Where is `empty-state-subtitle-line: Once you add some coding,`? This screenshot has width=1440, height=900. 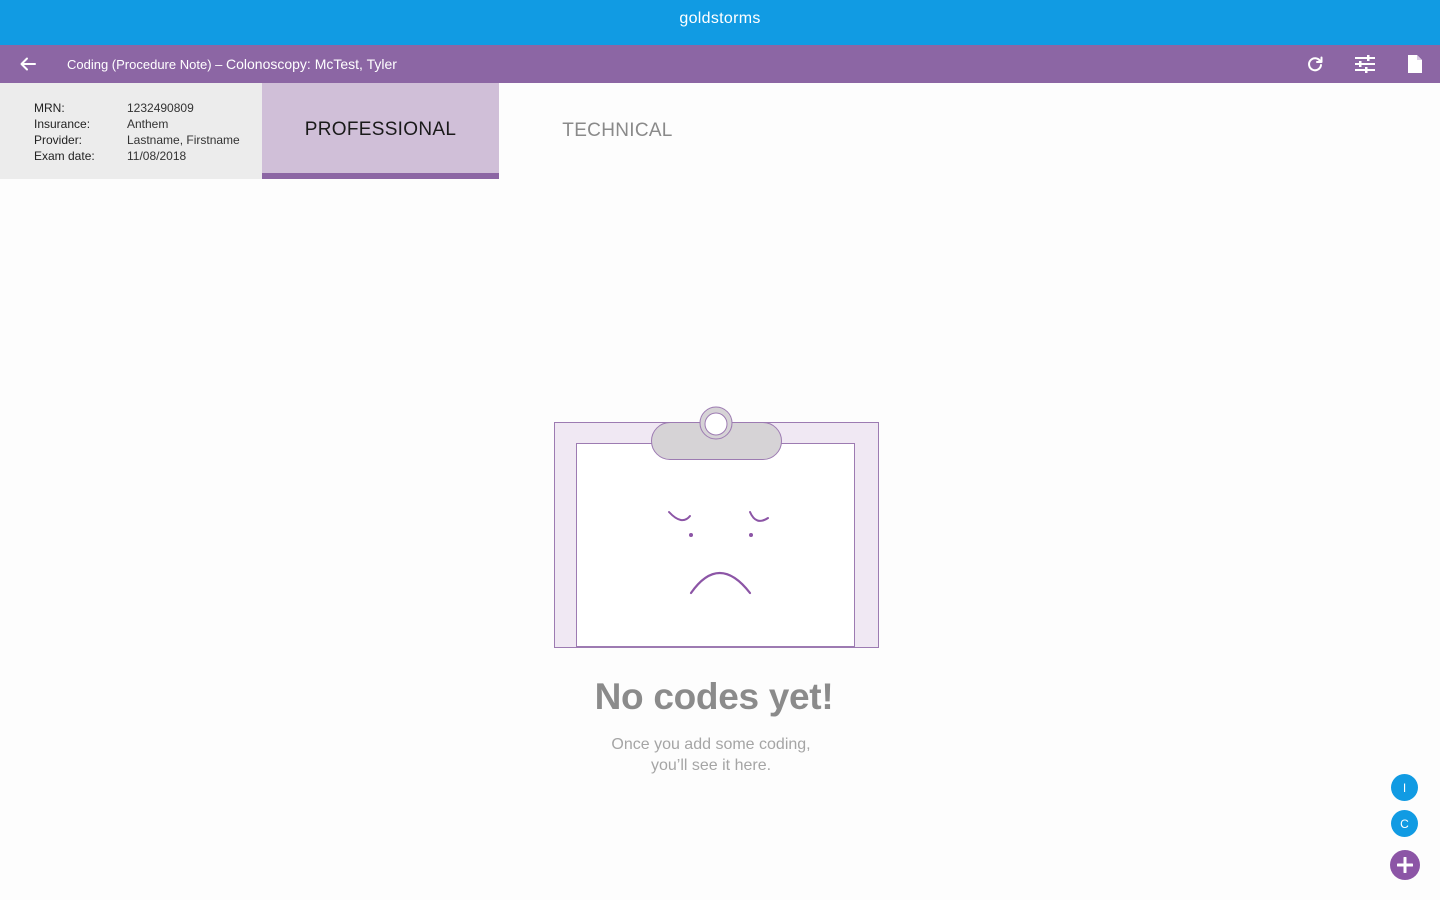
empty-state-subtitle-line: Once you add some coding, is located at coordinates (711, 744).